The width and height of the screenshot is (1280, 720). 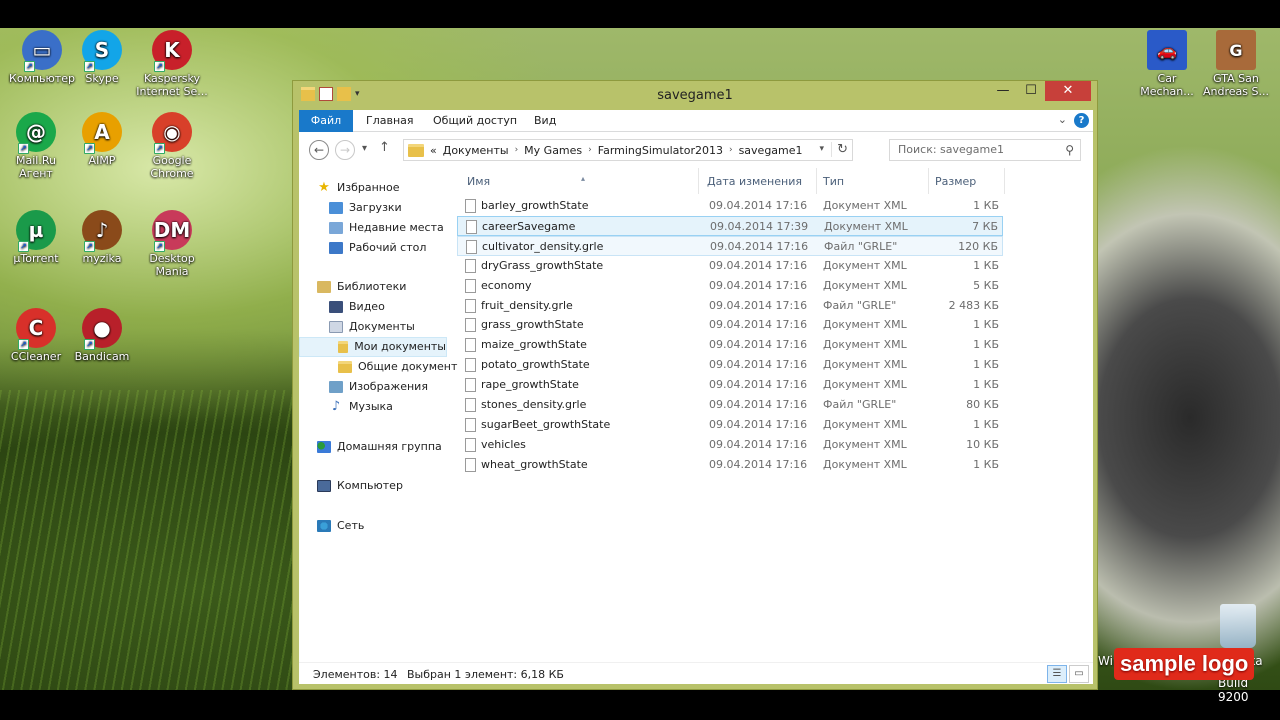 I want to click on column-header-type: Тип, so click(x=874, y=181).